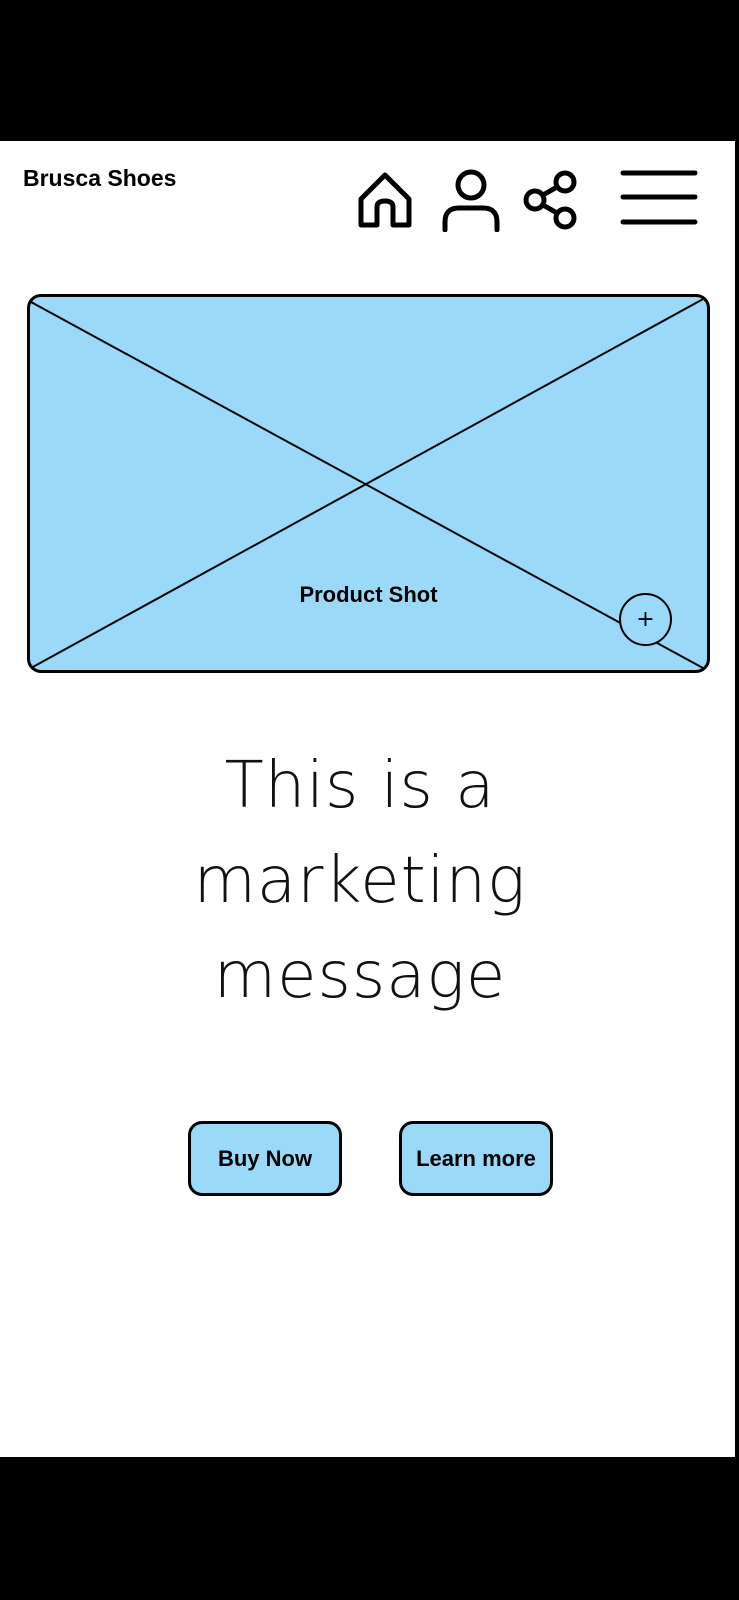 This screenshot has height=1600, width=739. I want to click on headline-line-3: message, so click(360, 976).